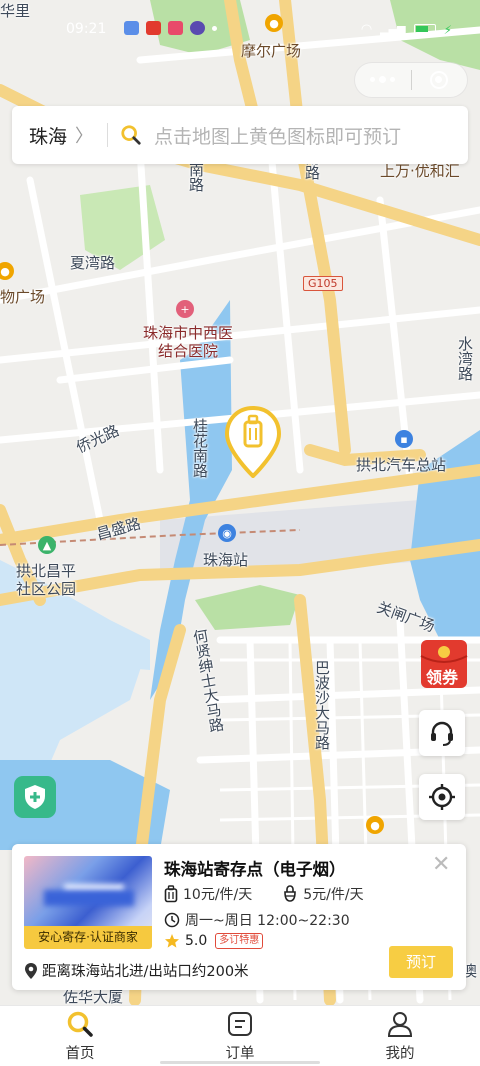 The image size is (480, 1066). Describe the element at coordinates (88, 937) in the screenshot. I see `certified-badge: 安心寄存·认证商家` at that location.